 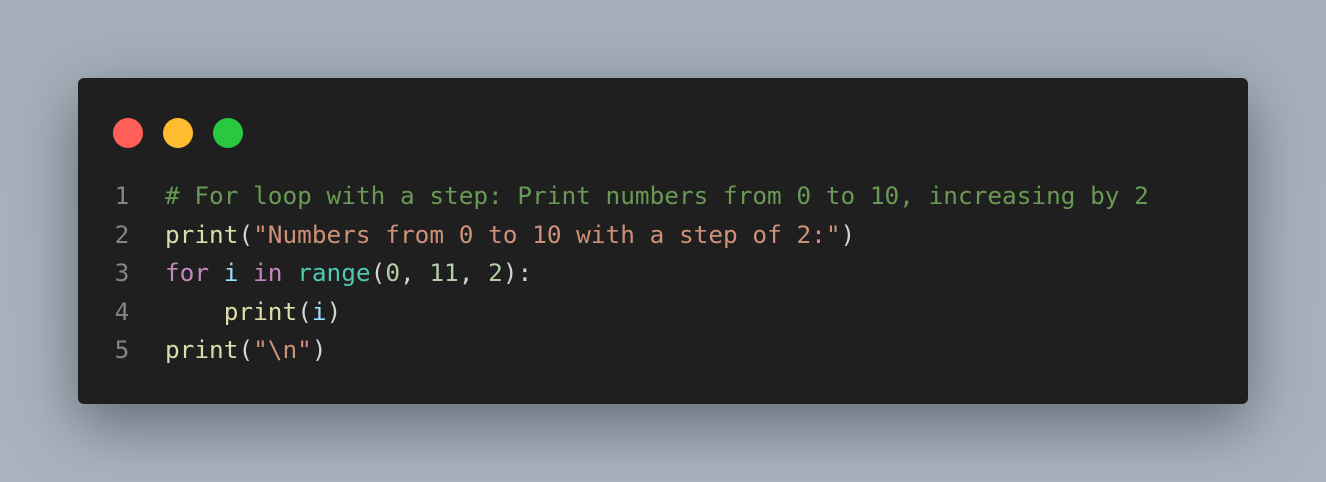 I want to click on code-text: print("\n"), so click(x=246, y=350).